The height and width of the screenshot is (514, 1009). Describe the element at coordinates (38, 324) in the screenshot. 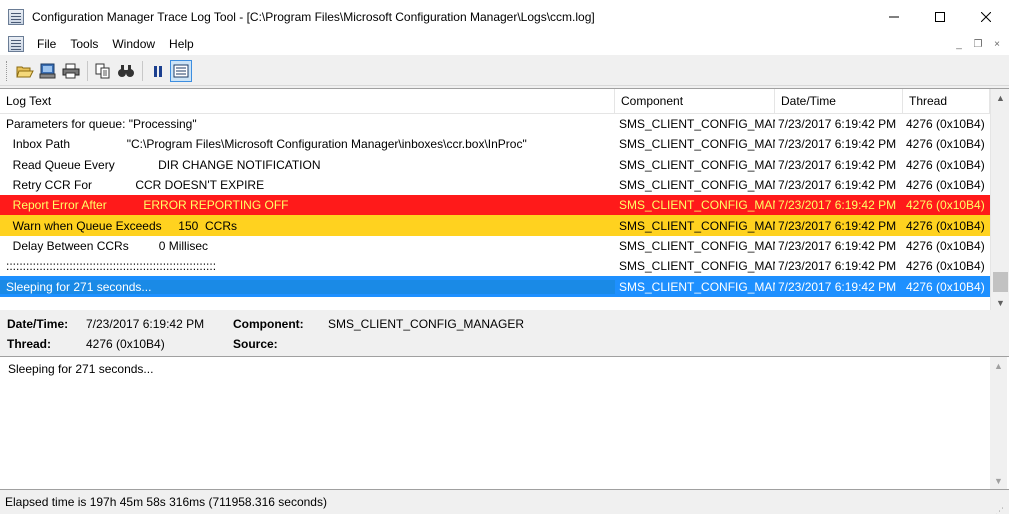

I see `datetime-label: Date/Time:` at that location.